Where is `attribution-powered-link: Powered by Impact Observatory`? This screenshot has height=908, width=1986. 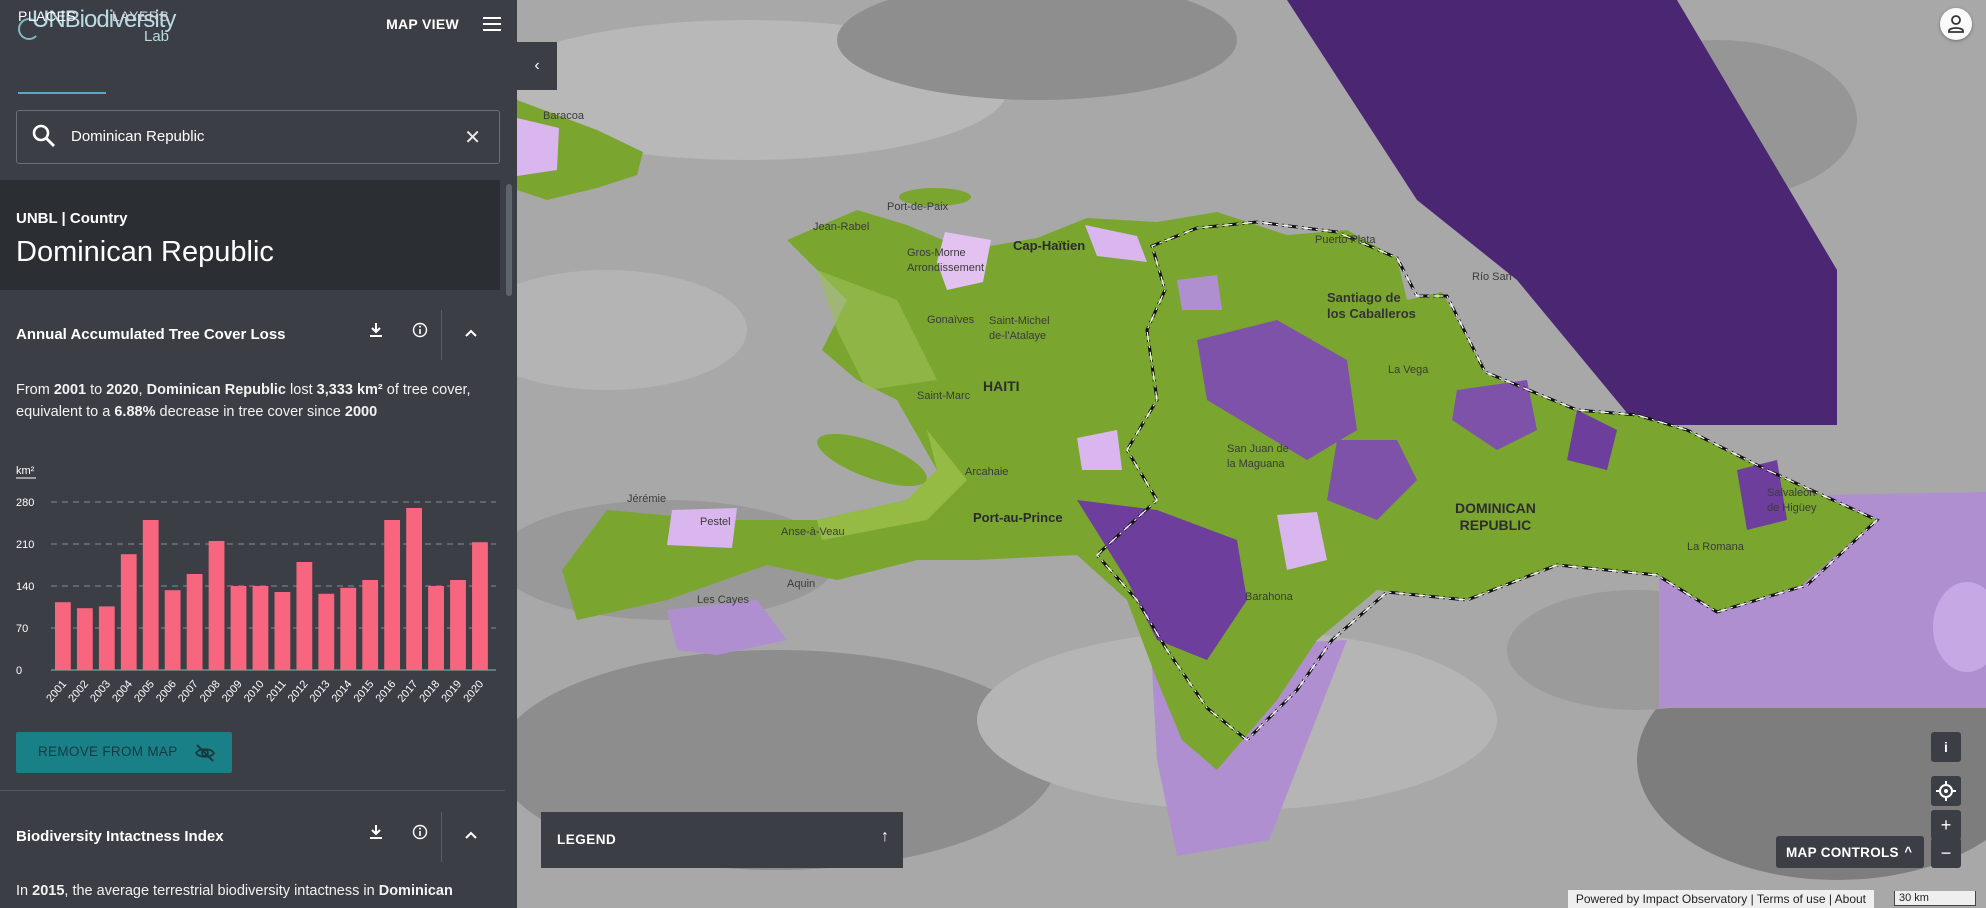
attribution-powered-link: Powered by Impact Observatory is located at coordinates (1661, 899).